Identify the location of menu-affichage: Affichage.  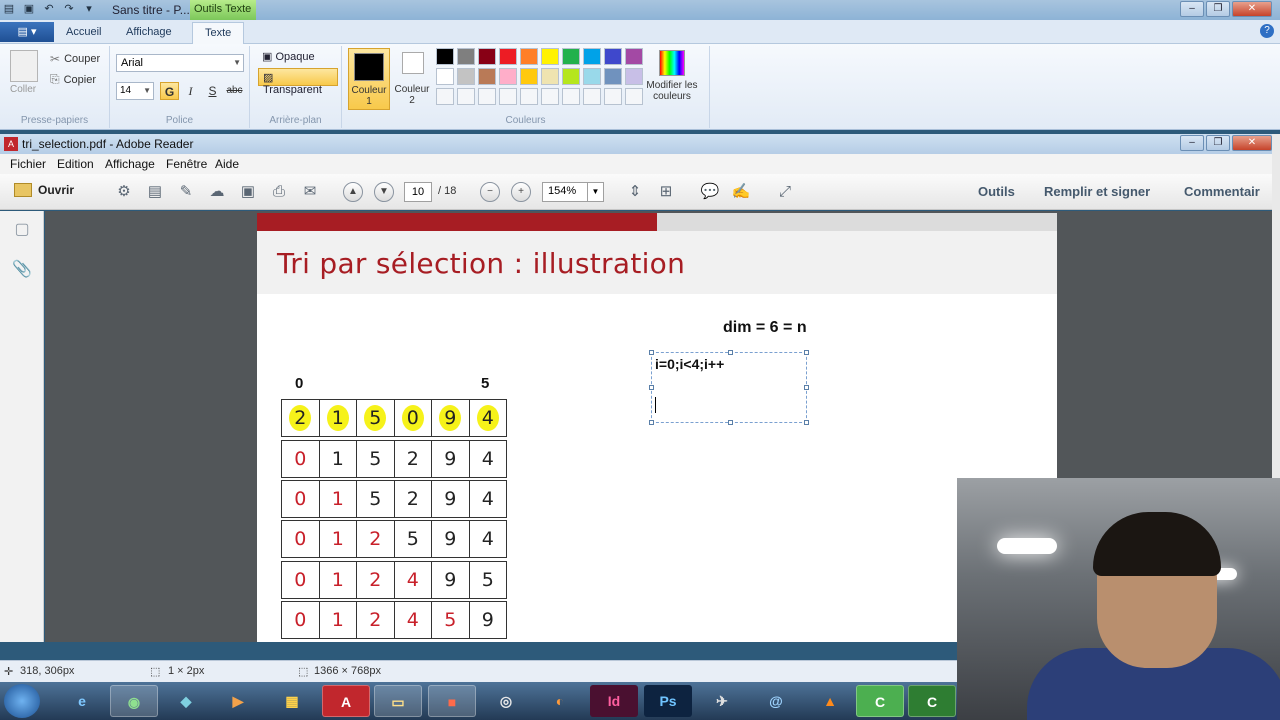
(130, 164).